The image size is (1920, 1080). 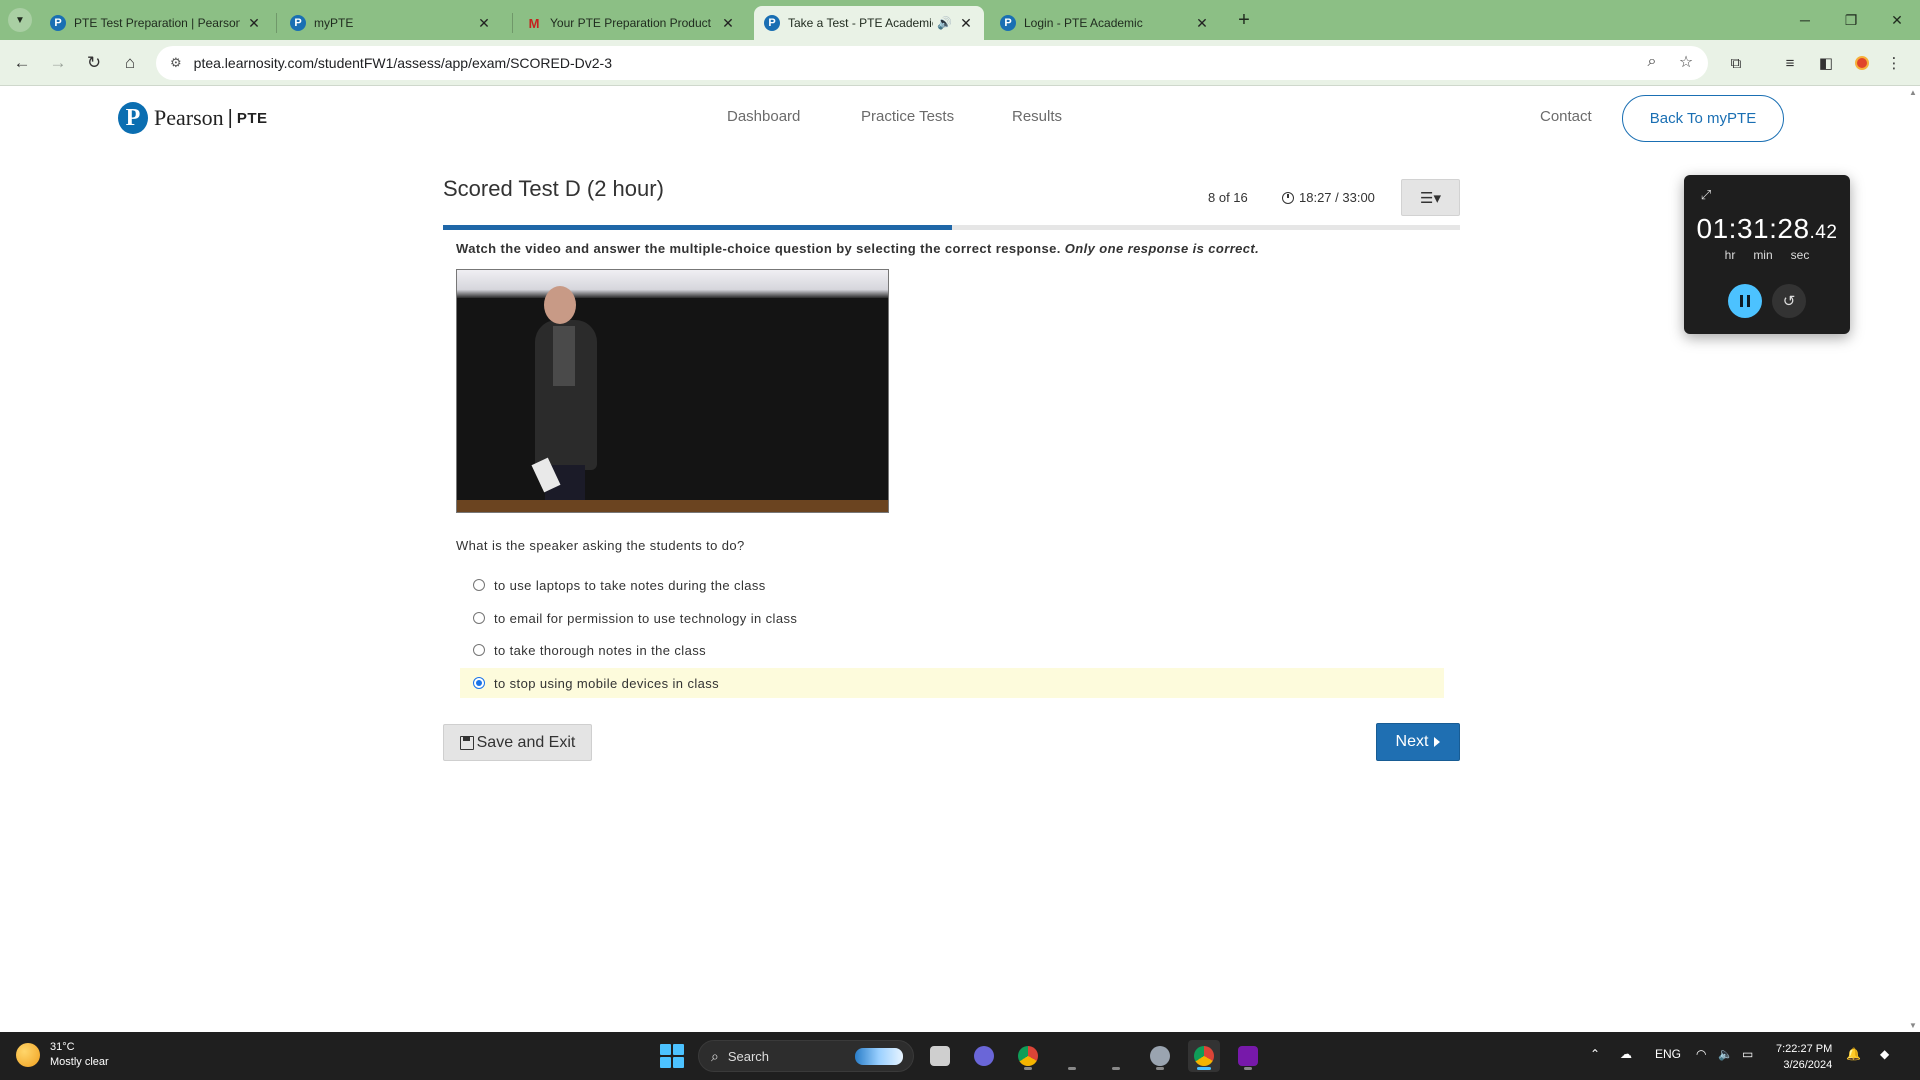 I want to click on restore-window-icon: ❐, so click(x=1851, y=20).